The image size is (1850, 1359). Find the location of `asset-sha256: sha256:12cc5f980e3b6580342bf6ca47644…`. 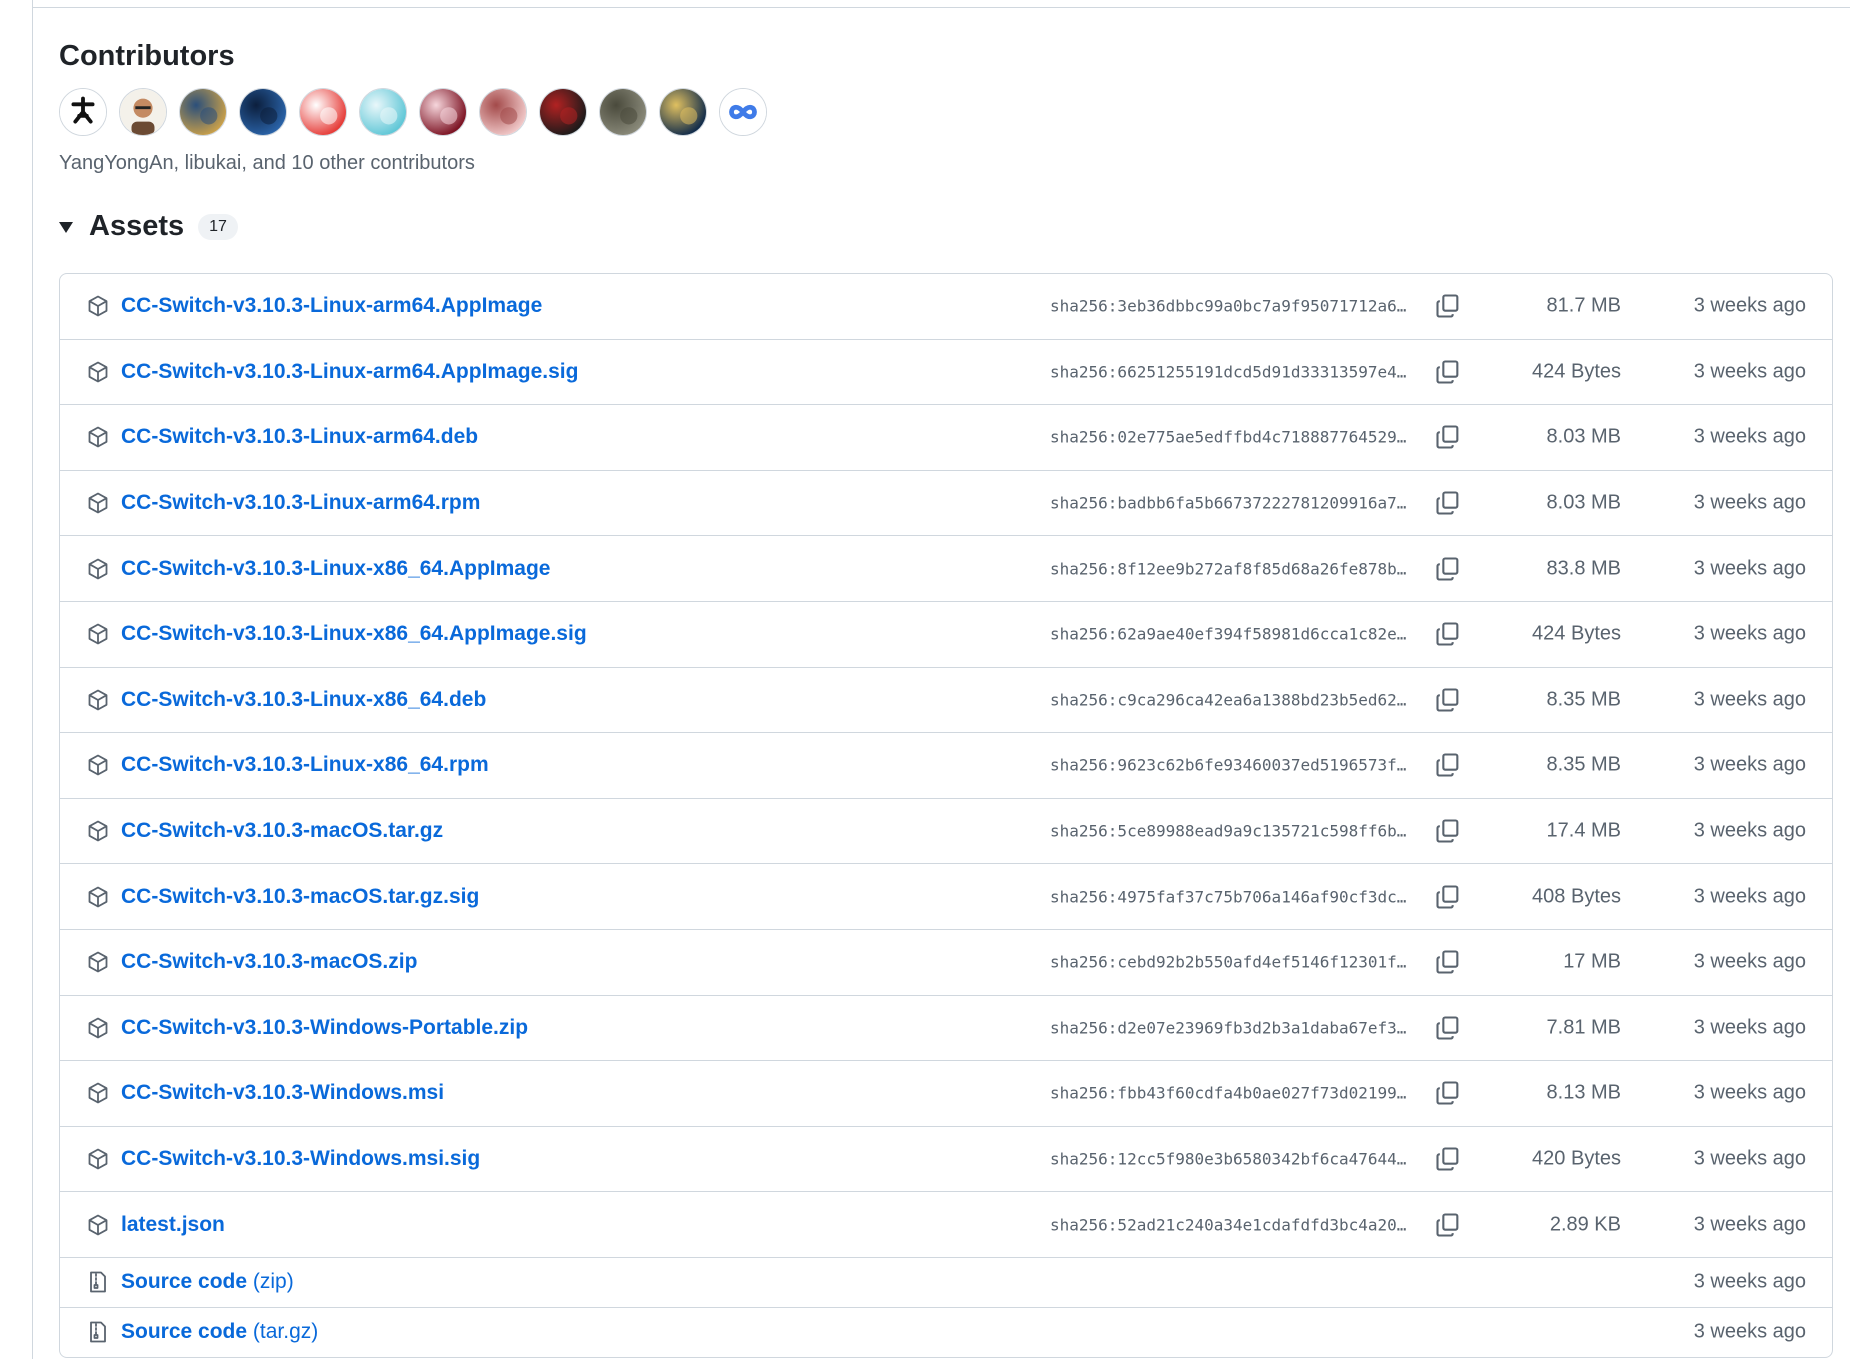

asset-sha256: sha256:12cc5f980e3b6580342bf6ca47644… is located at coordinates (1228, 1159).